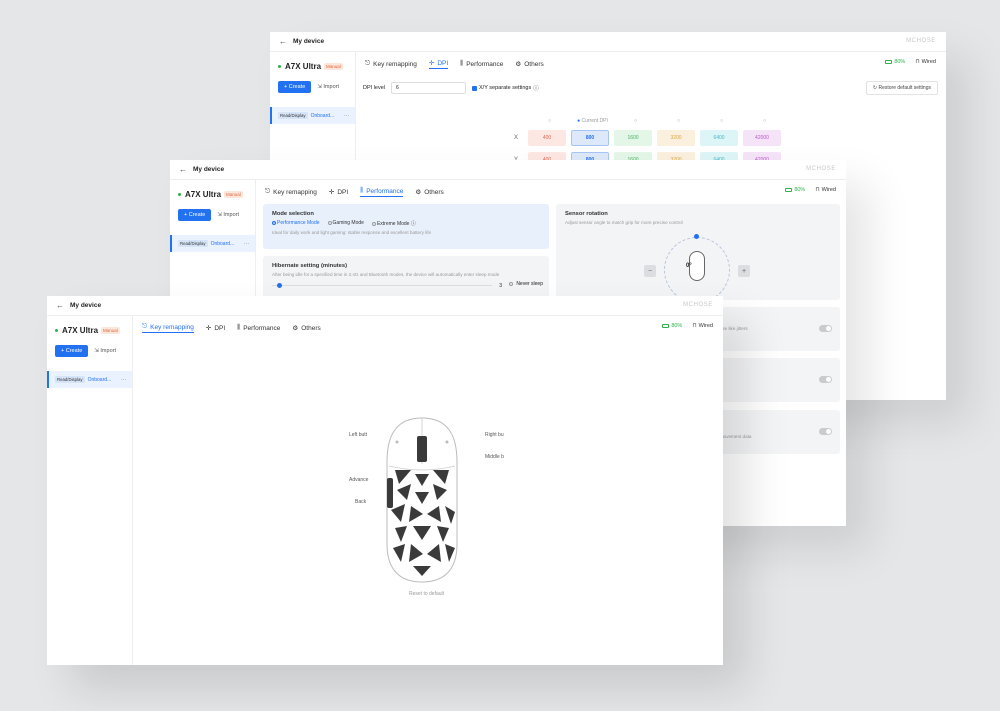 Image resolution: width=1000 pixels, height=711 pixels. I want to click on mode-radio-extreme: Extreme Mode ⓘ, so click(393, 223).